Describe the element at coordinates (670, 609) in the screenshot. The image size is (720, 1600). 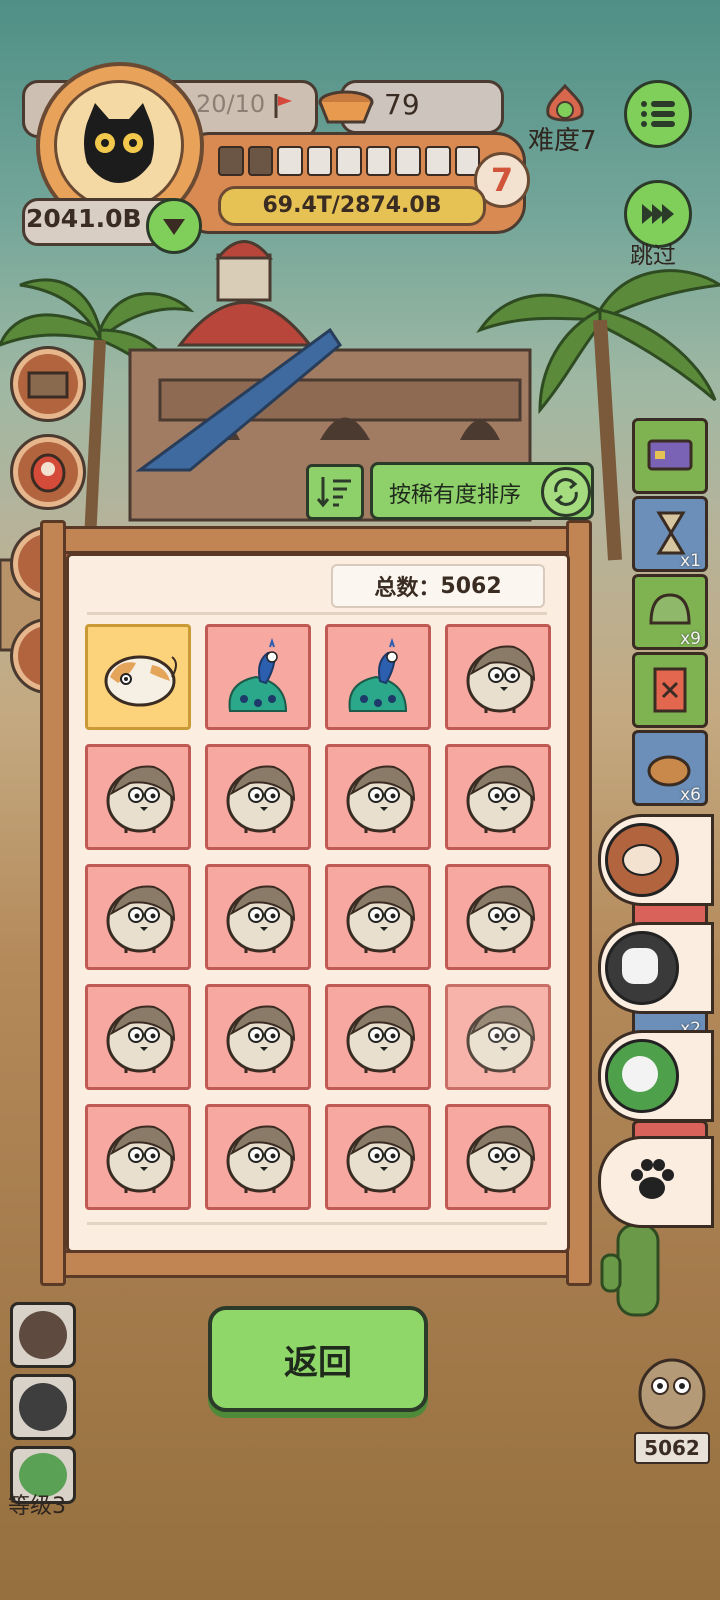
I see `helmet-icon` at that location.